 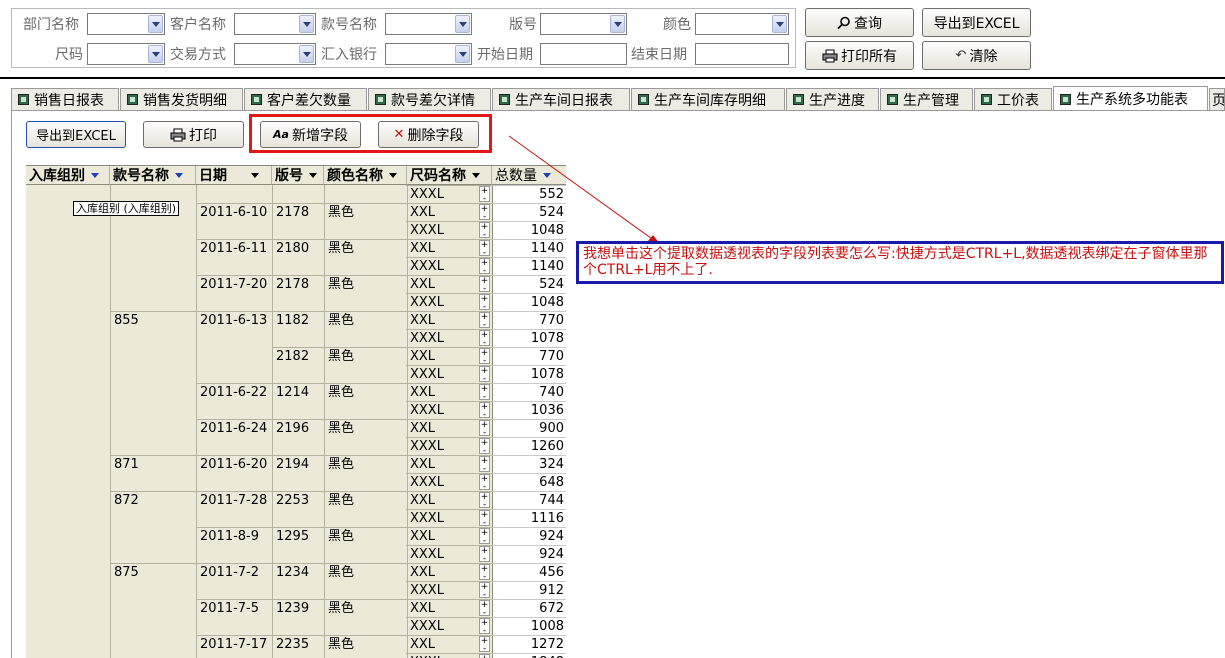 What do you see at coordinates (275, 54) in the screenshot?
I see `trade-combo` at bounding box center [275, 54].